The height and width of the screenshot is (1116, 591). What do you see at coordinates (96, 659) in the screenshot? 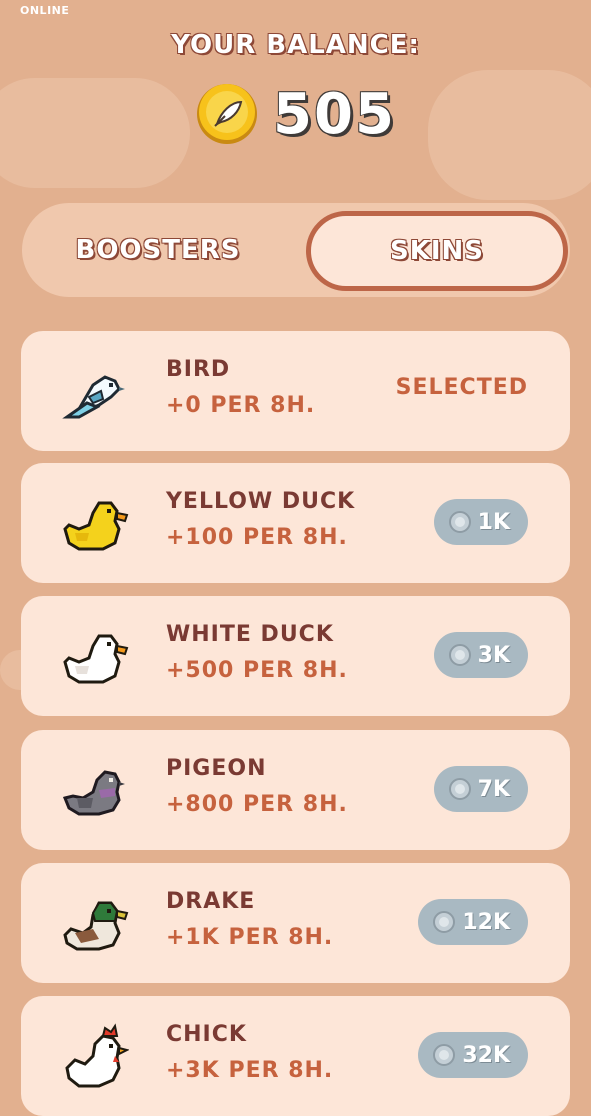
I see `white-duck-icon` at bounding box center [96, 659].